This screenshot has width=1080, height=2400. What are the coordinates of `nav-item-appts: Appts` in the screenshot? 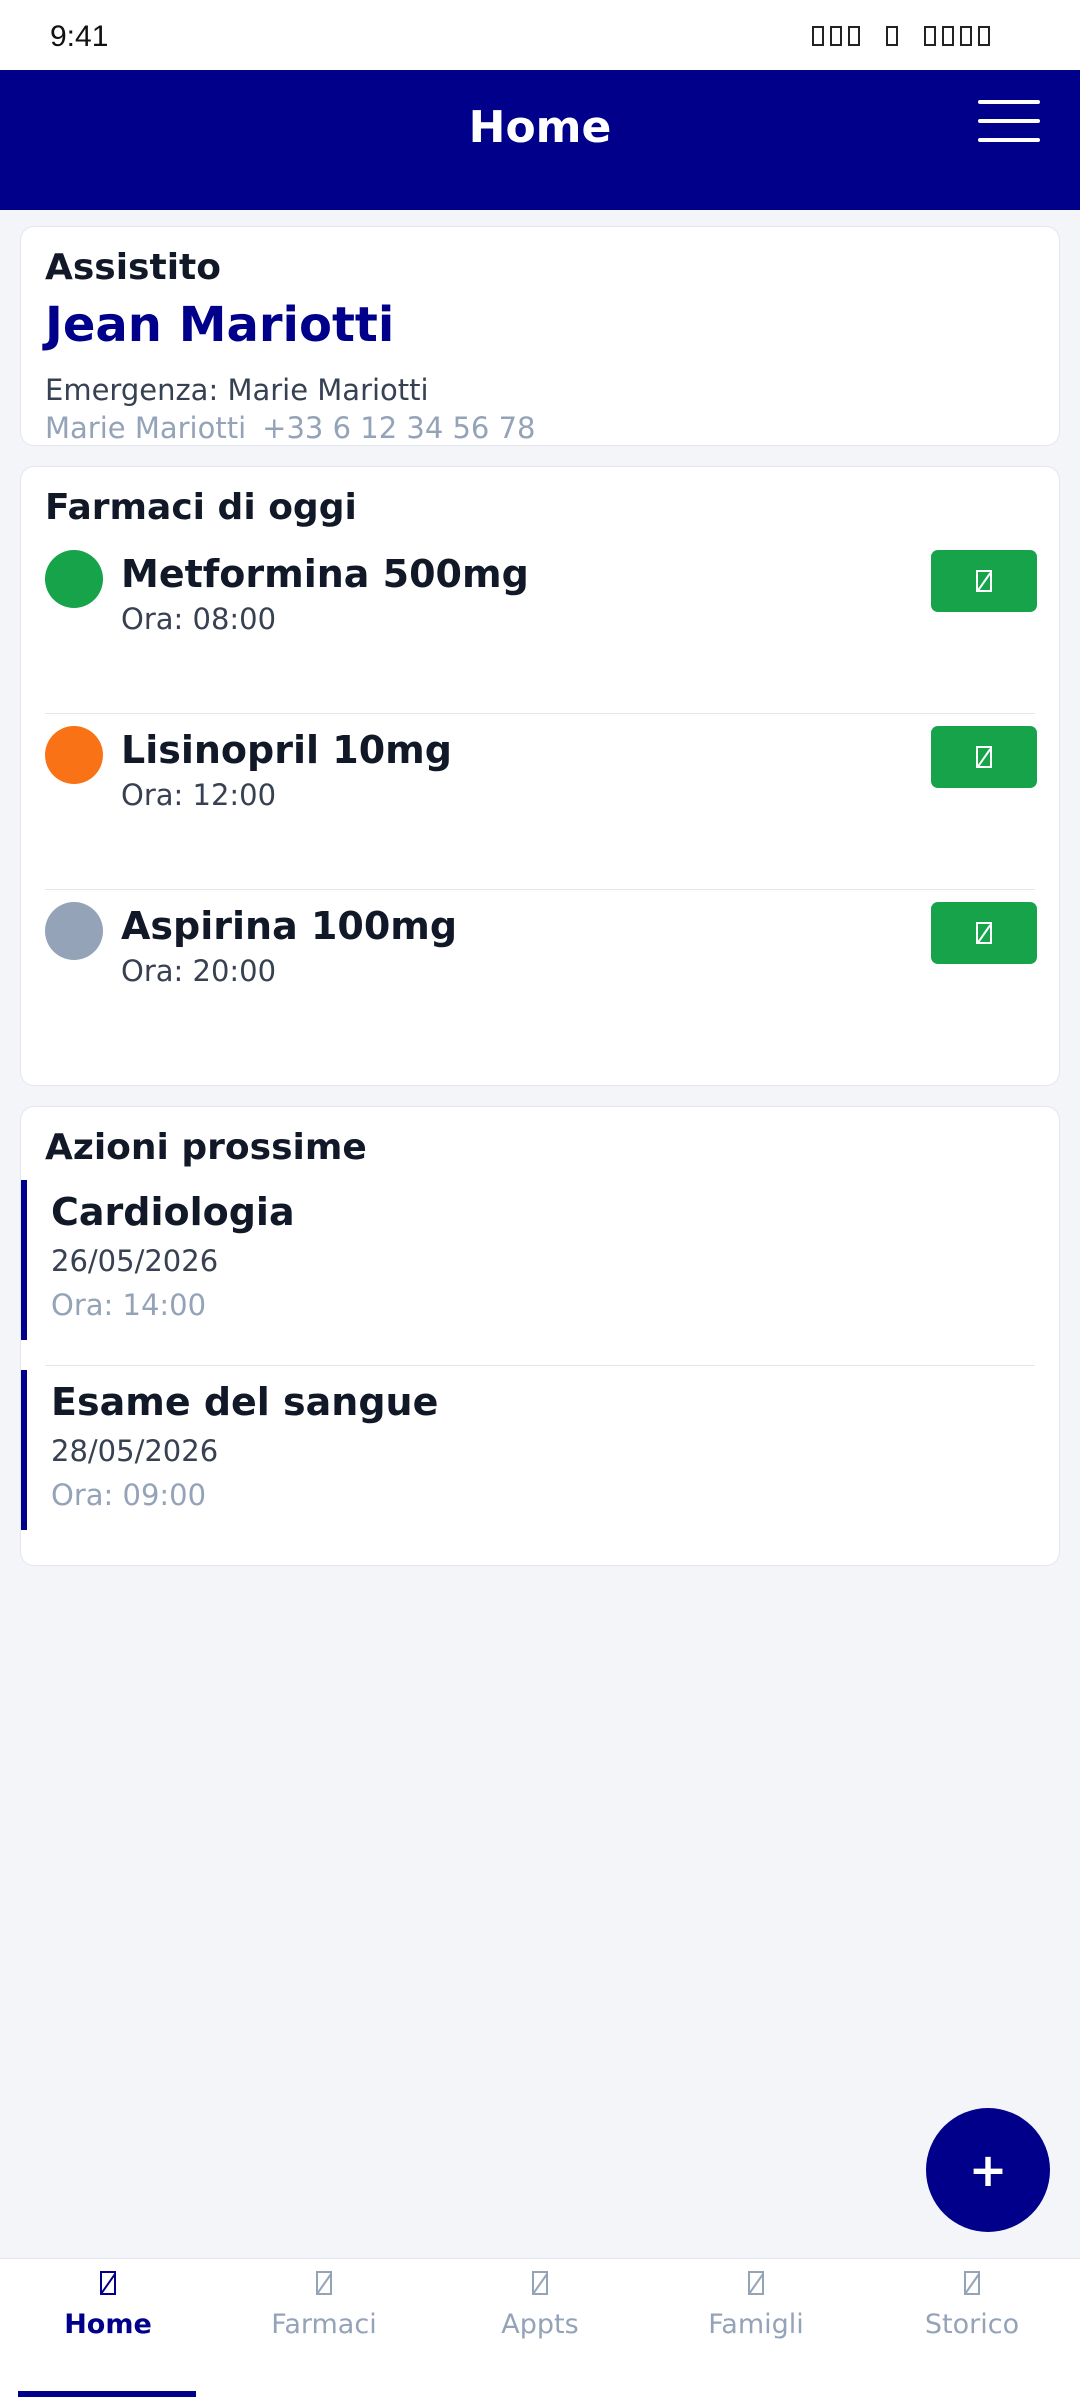 It's located at (540, 2329).